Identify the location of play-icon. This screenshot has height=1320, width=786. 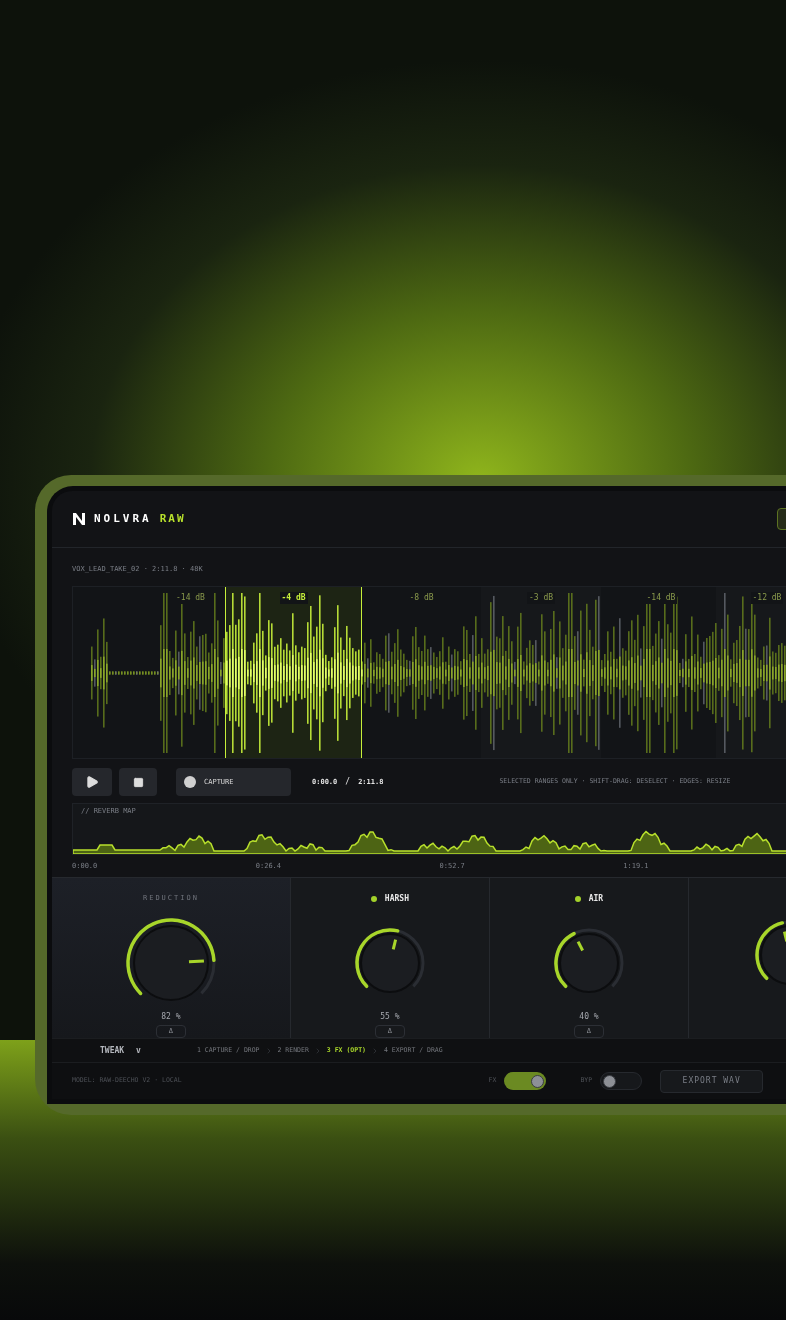
(92, 782).